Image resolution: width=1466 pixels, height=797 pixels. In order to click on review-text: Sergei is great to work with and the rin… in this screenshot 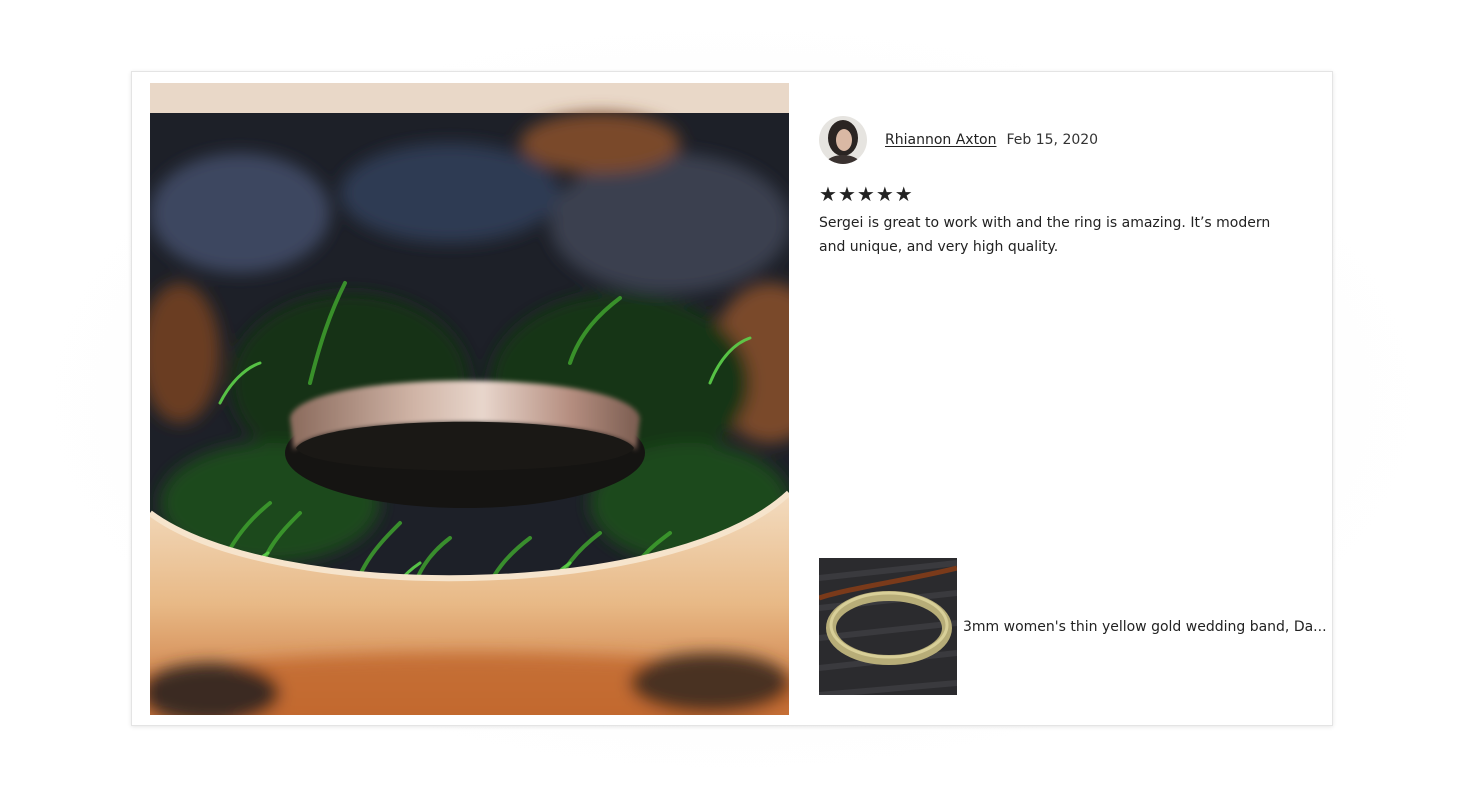, I will do `click(1045, 235)`.